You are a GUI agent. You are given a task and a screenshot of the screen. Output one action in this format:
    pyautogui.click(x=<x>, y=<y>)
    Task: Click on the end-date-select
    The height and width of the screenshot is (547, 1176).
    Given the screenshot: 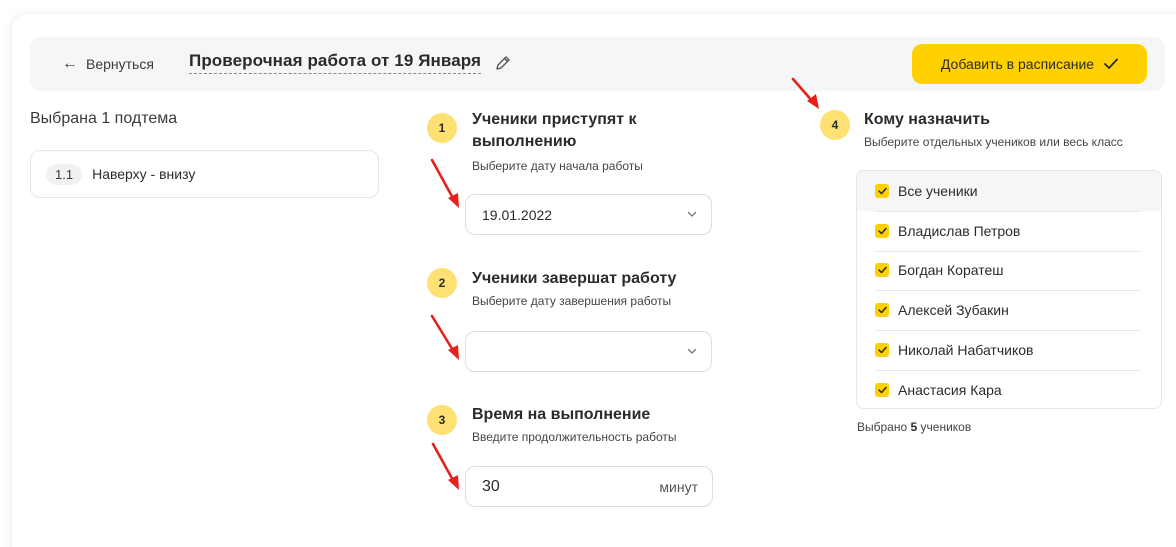 What is the action you would take?
    pyautogui.click(x=588, y=351)
    